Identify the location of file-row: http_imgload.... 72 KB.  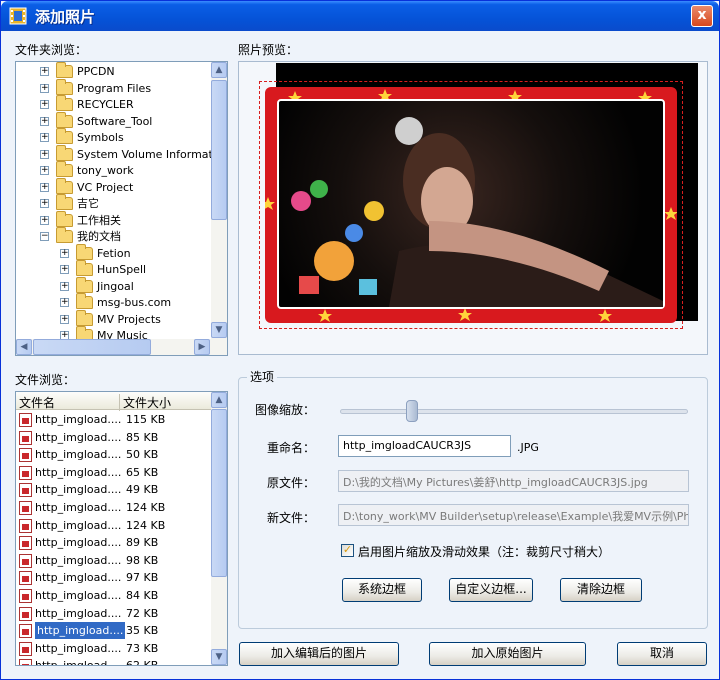
(114, 614).